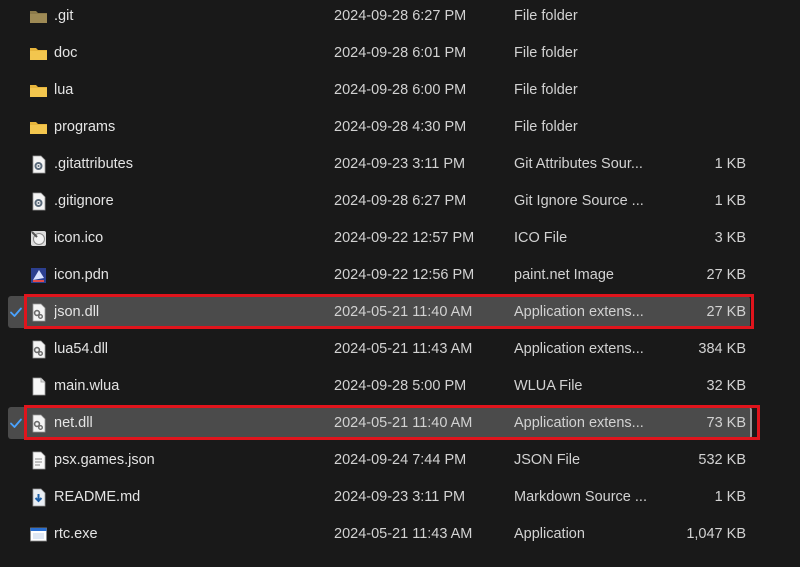 This screenshot has height=567, width=800. I want to click on file-date-modified: 2024-09-22 12:57 PM, so click(404, 238).